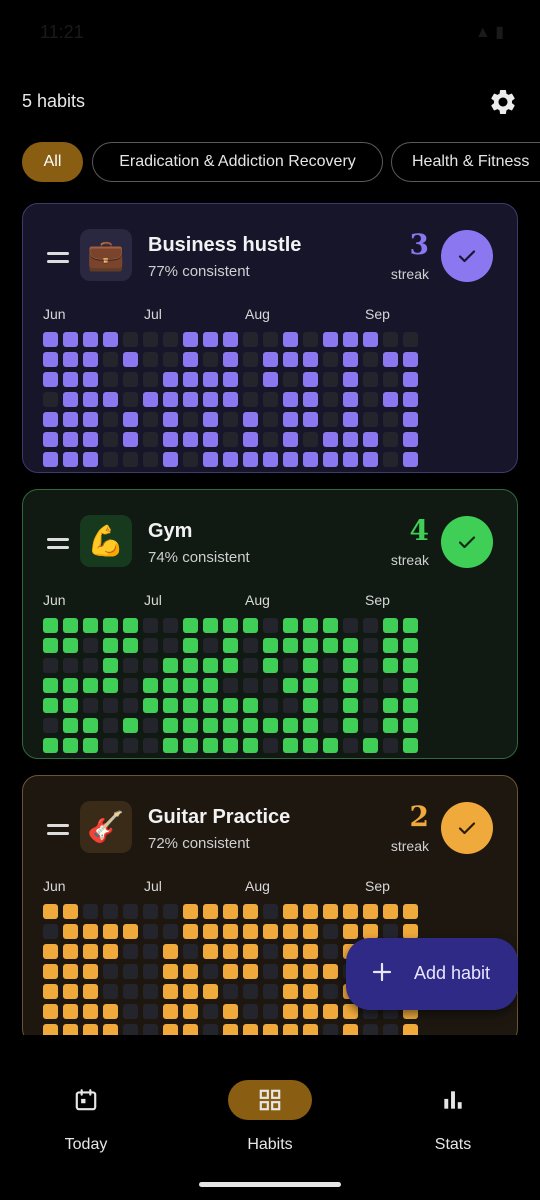  I want to click on filter-chip-health: Health & Fitness, so click(465, 162).